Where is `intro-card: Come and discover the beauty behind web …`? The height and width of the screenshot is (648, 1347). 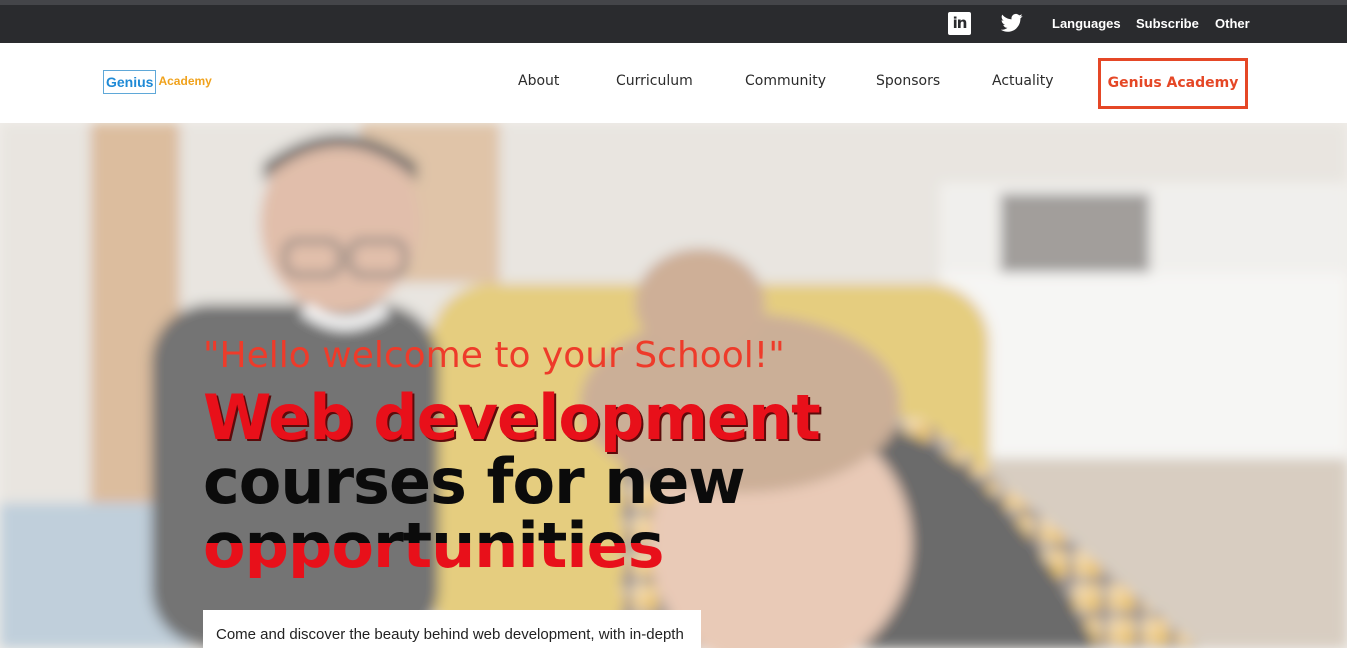
intro-card: Come and discover the beauty behind web … is located at coordinates (452, 629).